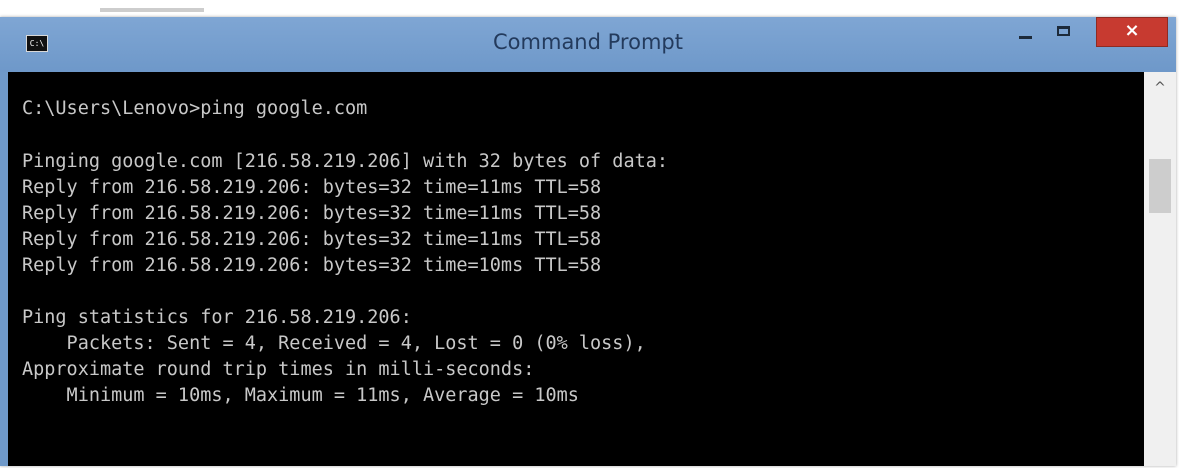  What do you see at coordinates (1160, 88) in the screenshot?
I see `scroll-up-arrow-icon: ^` at bounding box center [1160, 88].